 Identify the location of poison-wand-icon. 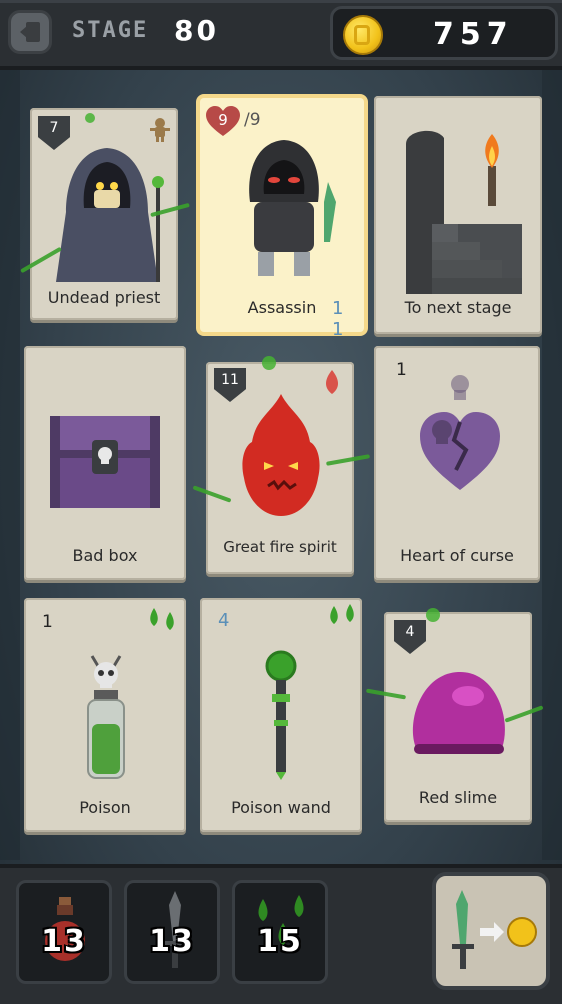
(281, 715).